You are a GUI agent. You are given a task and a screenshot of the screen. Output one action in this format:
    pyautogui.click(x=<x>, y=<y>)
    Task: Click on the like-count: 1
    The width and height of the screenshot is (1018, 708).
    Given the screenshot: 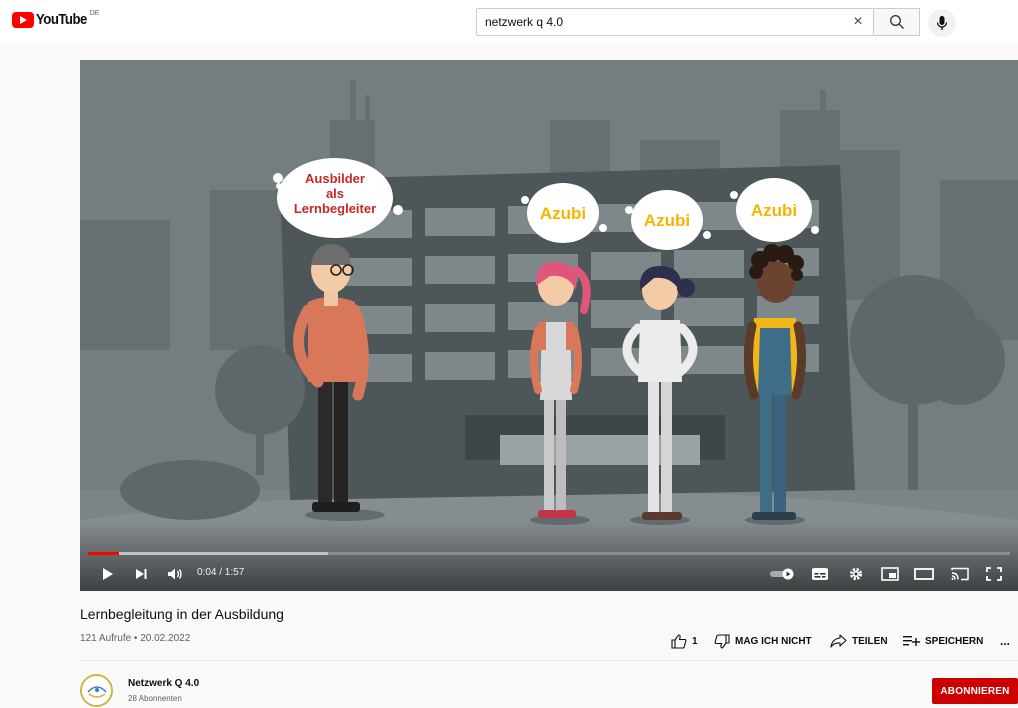 What is the action you would take?
    pyautogui.click(x=695, y=641)
    